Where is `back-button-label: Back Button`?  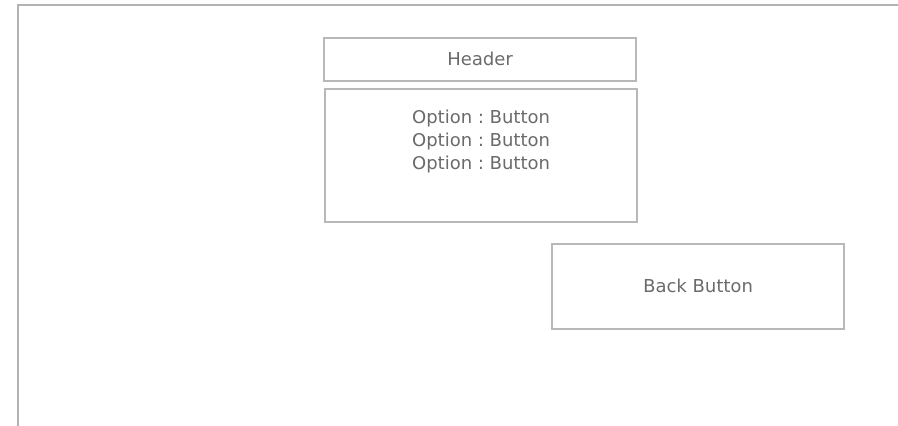
back-button-label: Back Button is located at coordinates (698, 286).